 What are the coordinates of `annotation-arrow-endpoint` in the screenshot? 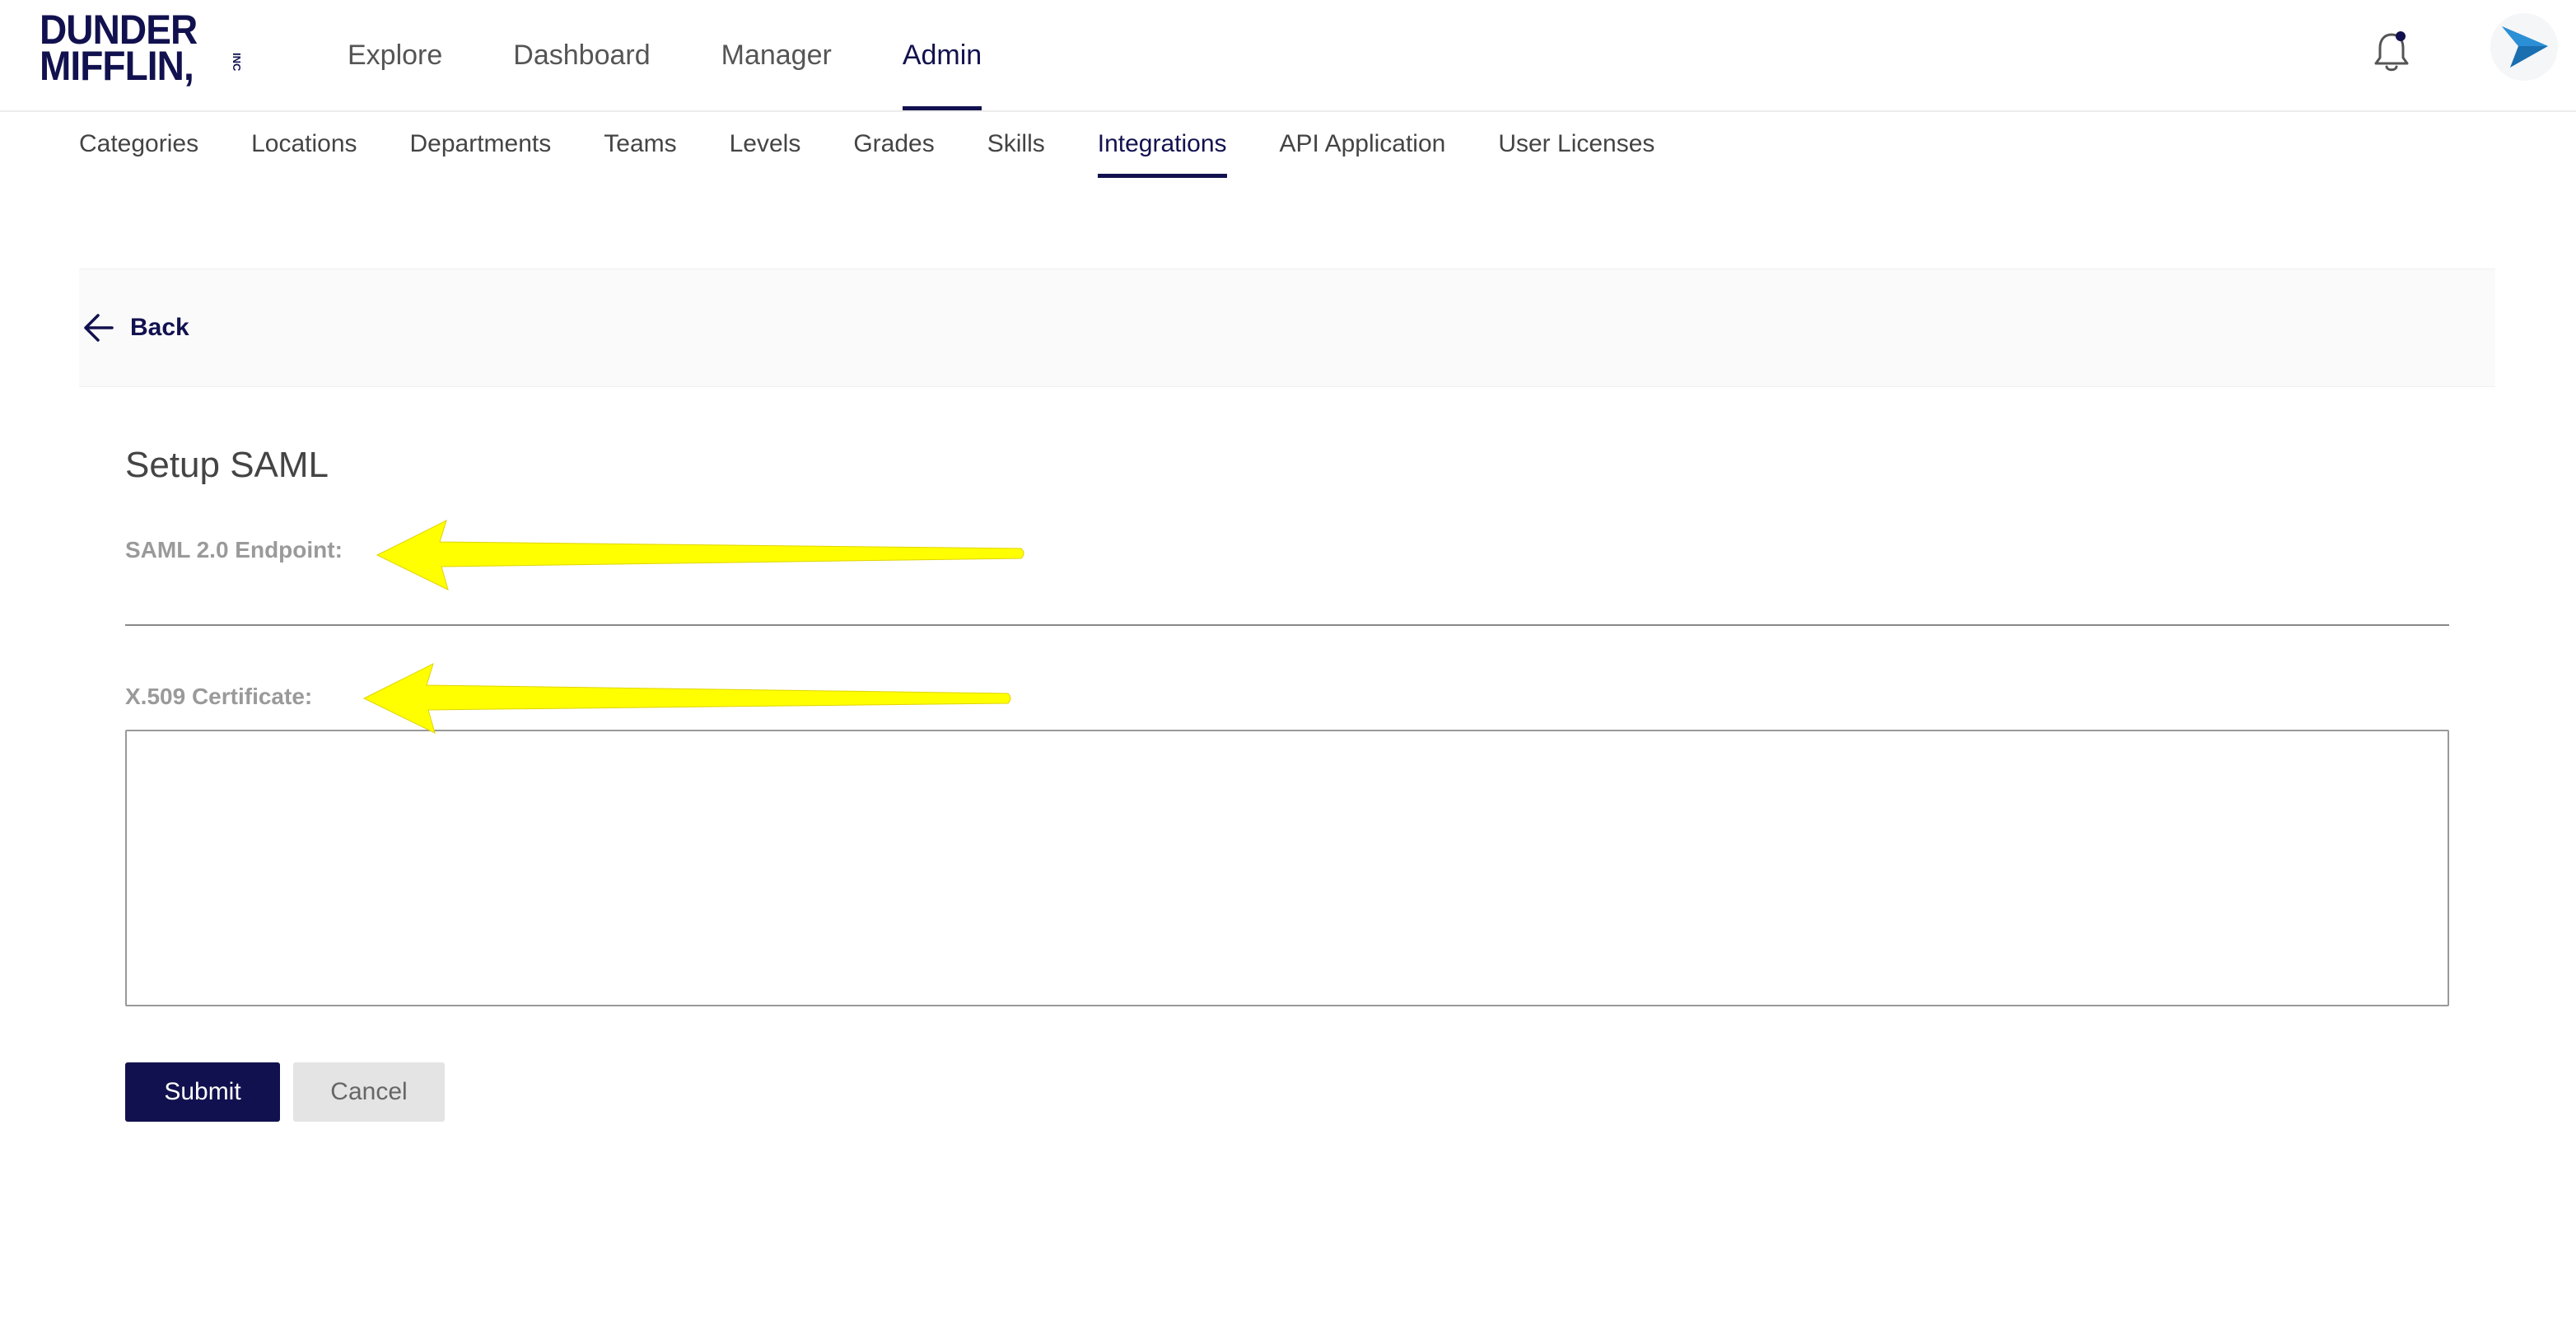 It's located at (700, 555).